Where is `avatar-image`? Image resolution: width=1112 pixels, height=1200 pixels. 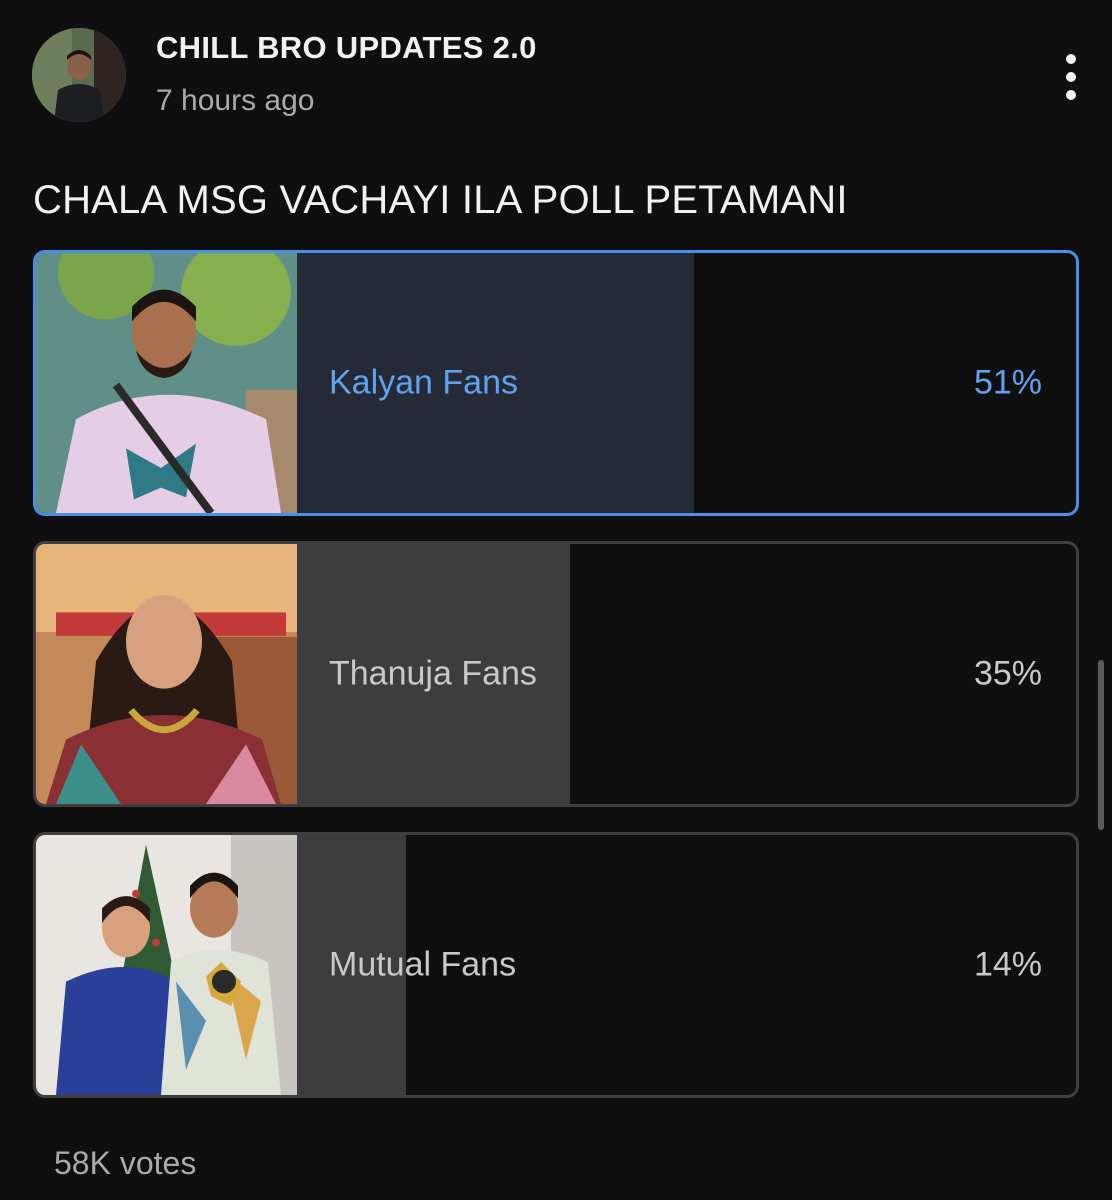 avatar-image is located at coordinates (79, 75).